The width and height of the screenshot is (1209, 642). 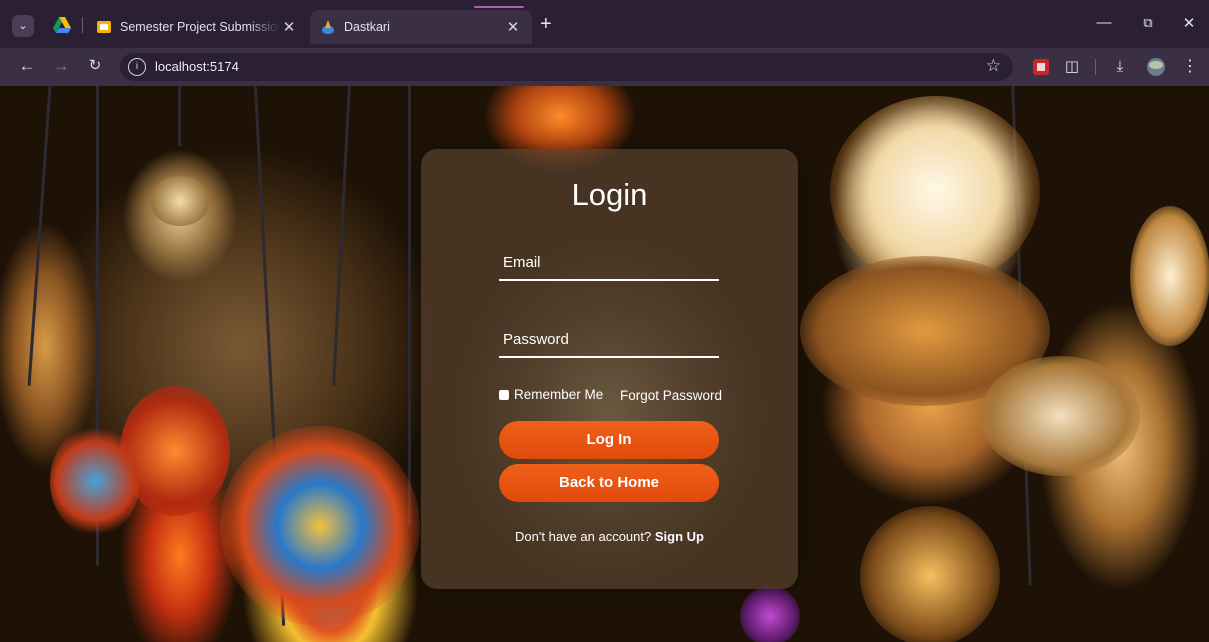 I want to click on back-icon: ←, so click(x=27, y=66).